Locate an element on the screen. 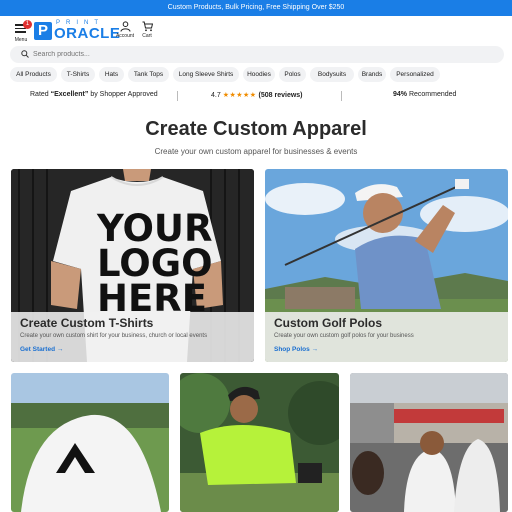  cart-button: Cart is located at coordinates (147, 31).